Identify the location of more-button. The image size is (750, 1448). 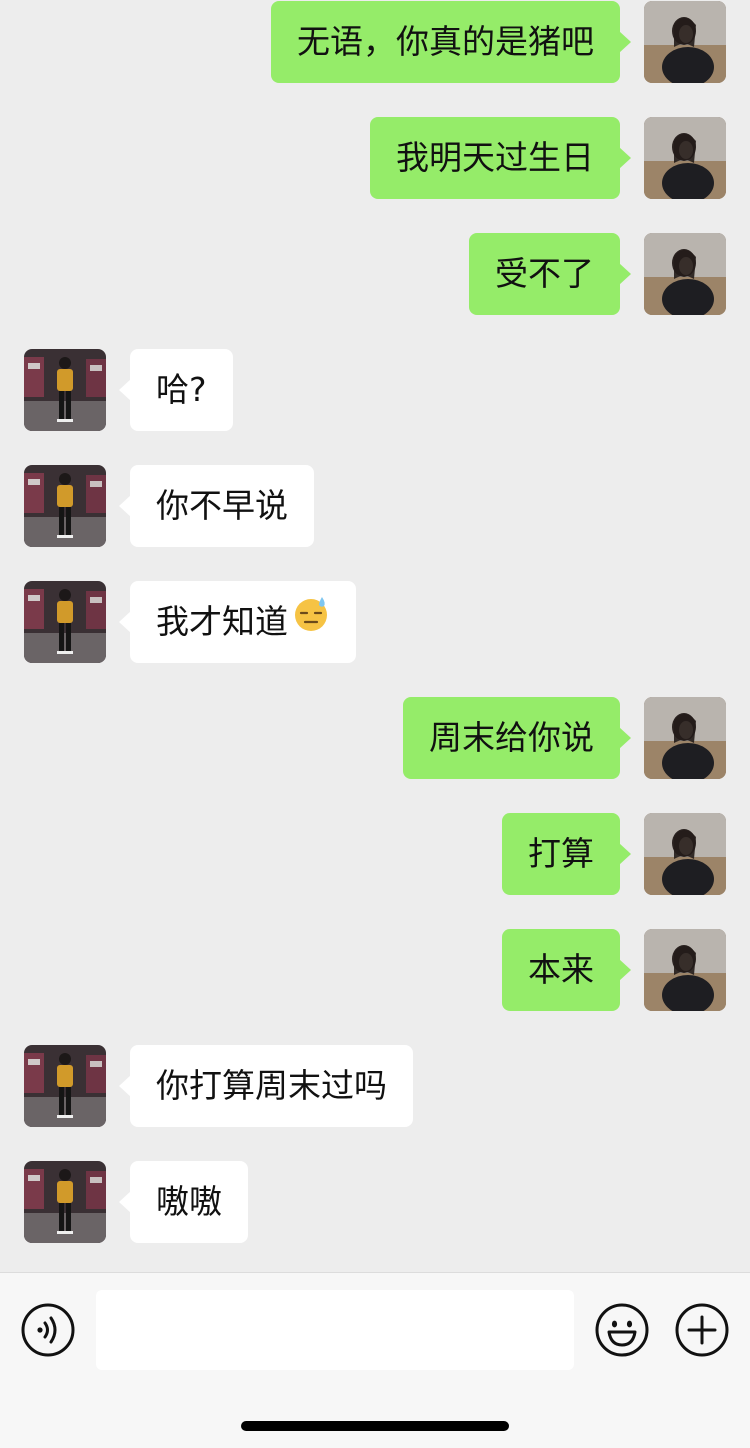
(702, 1330).